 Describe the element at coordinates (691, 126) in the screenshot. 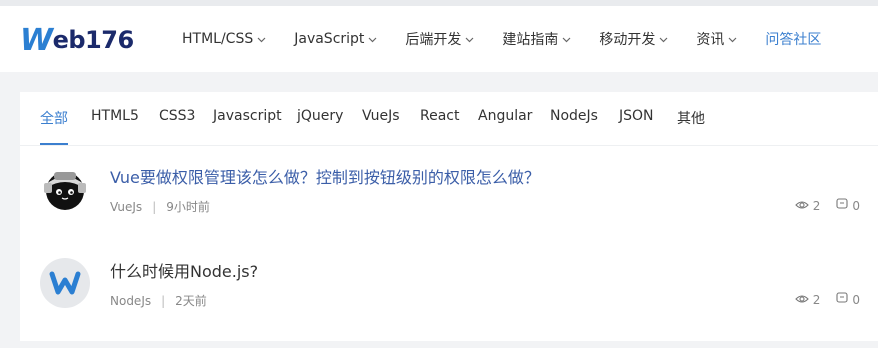

I see `tab-other: 其他` at that location.